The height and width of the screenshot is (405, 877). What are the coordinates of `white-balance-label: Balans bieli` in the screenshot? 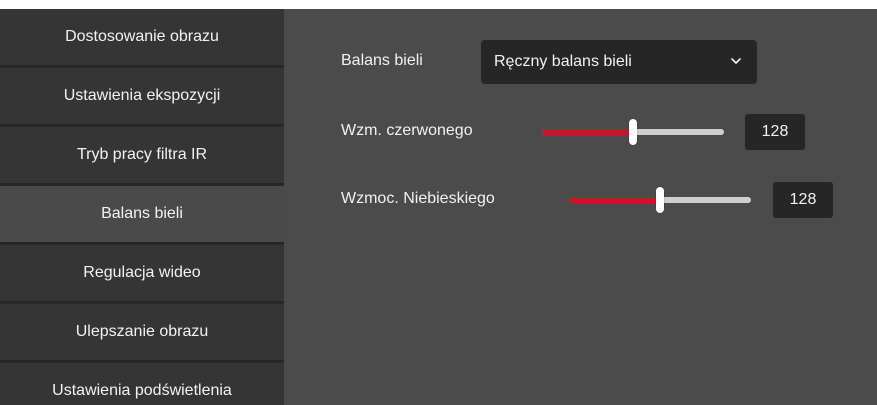 It's located at (382, 60).